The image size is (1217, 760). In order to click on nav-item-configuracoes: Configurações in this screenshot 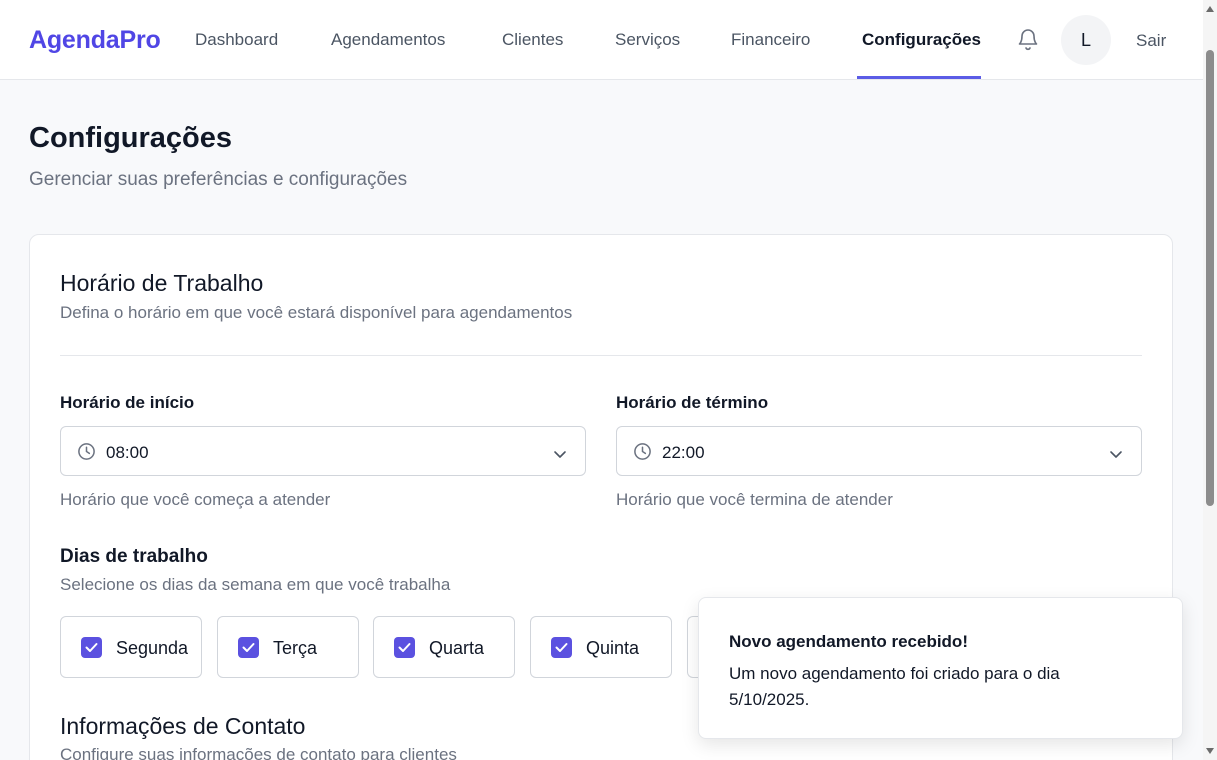, I will do `click(921, 40)`.